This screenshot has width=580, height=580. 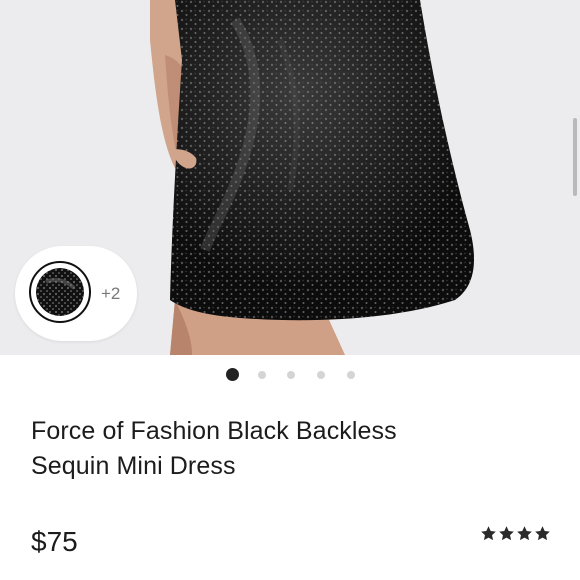 What do you see at coordinates (110, 294) in the screenshot?
I see `more-colors-count: +2` at bounding box center [110, 294].